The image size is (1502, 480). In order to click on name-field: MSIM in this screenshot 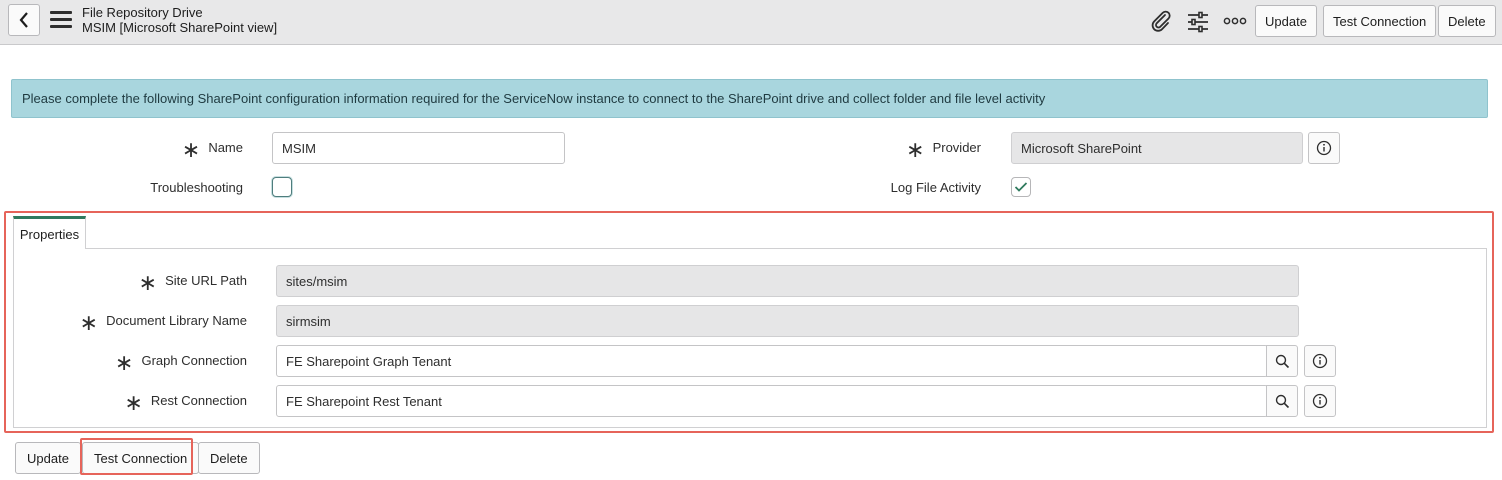, I will do `click(418, 148)`.